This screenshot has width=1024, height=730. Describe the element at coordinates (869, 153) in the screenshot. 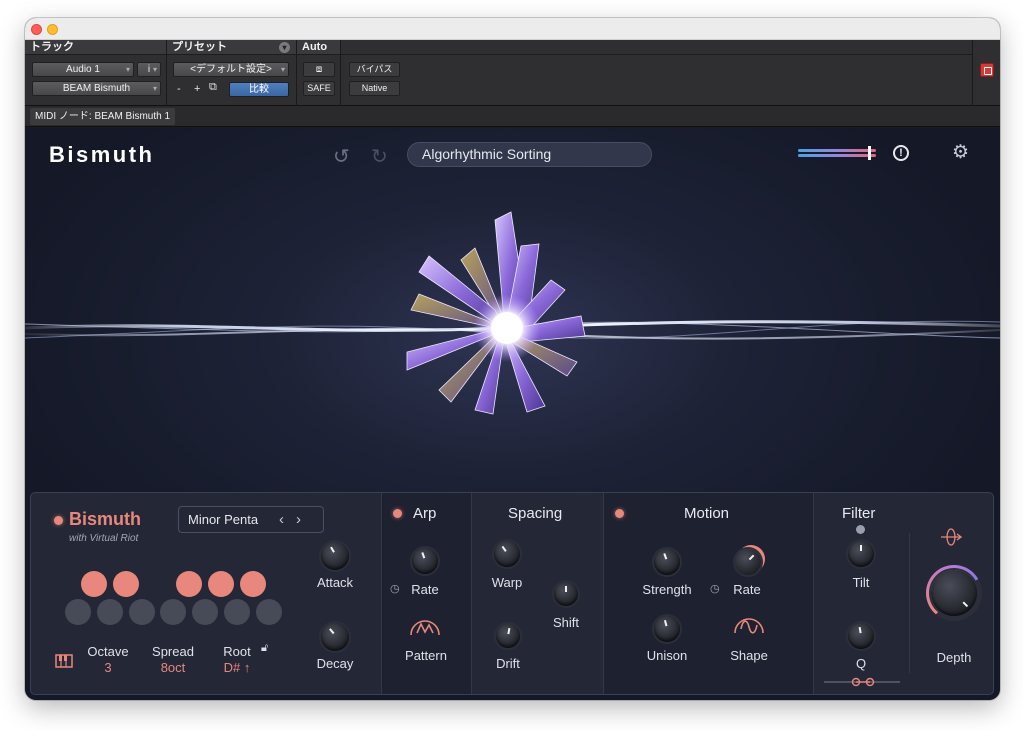

I see `output-level-thumb` at that location.